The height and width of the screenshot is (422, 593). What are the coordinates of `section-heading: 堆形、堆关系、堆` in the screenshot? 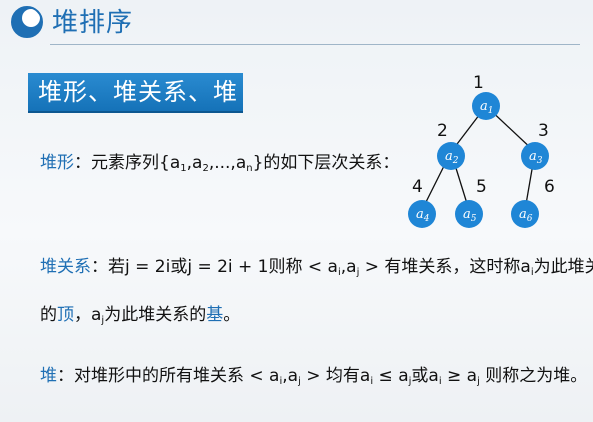 It's located at (138, 92).